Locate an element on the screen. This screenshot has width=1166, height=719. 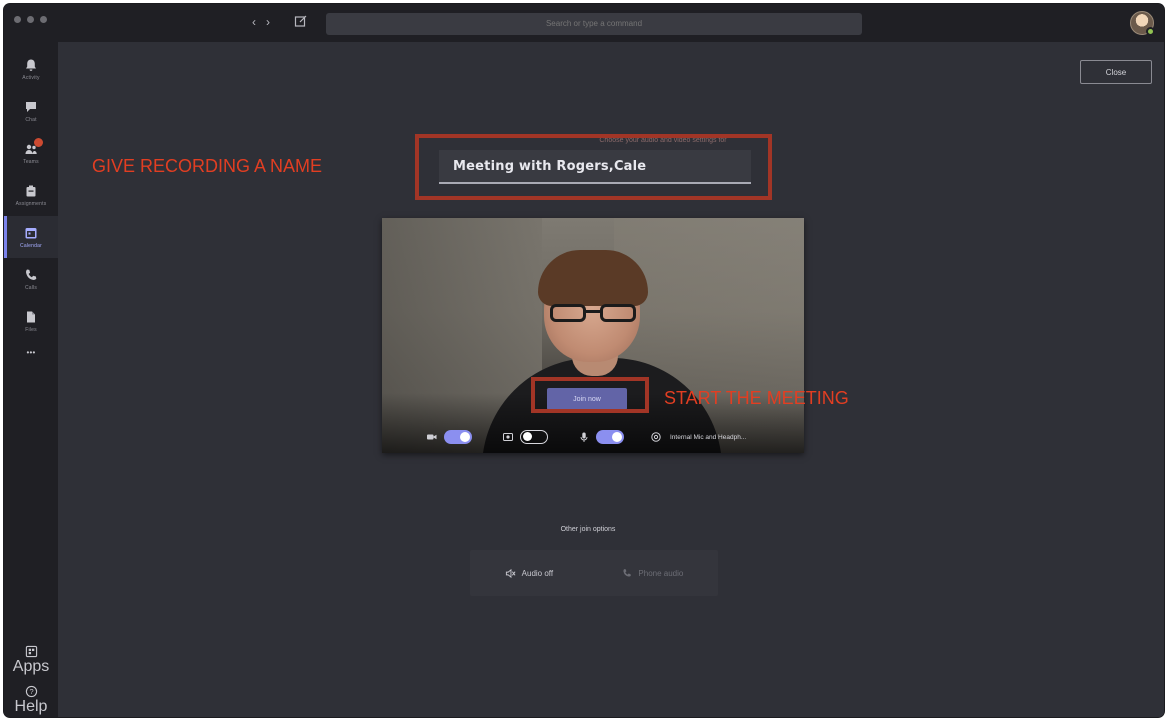
file-icon is located at coordinates (31, 316).